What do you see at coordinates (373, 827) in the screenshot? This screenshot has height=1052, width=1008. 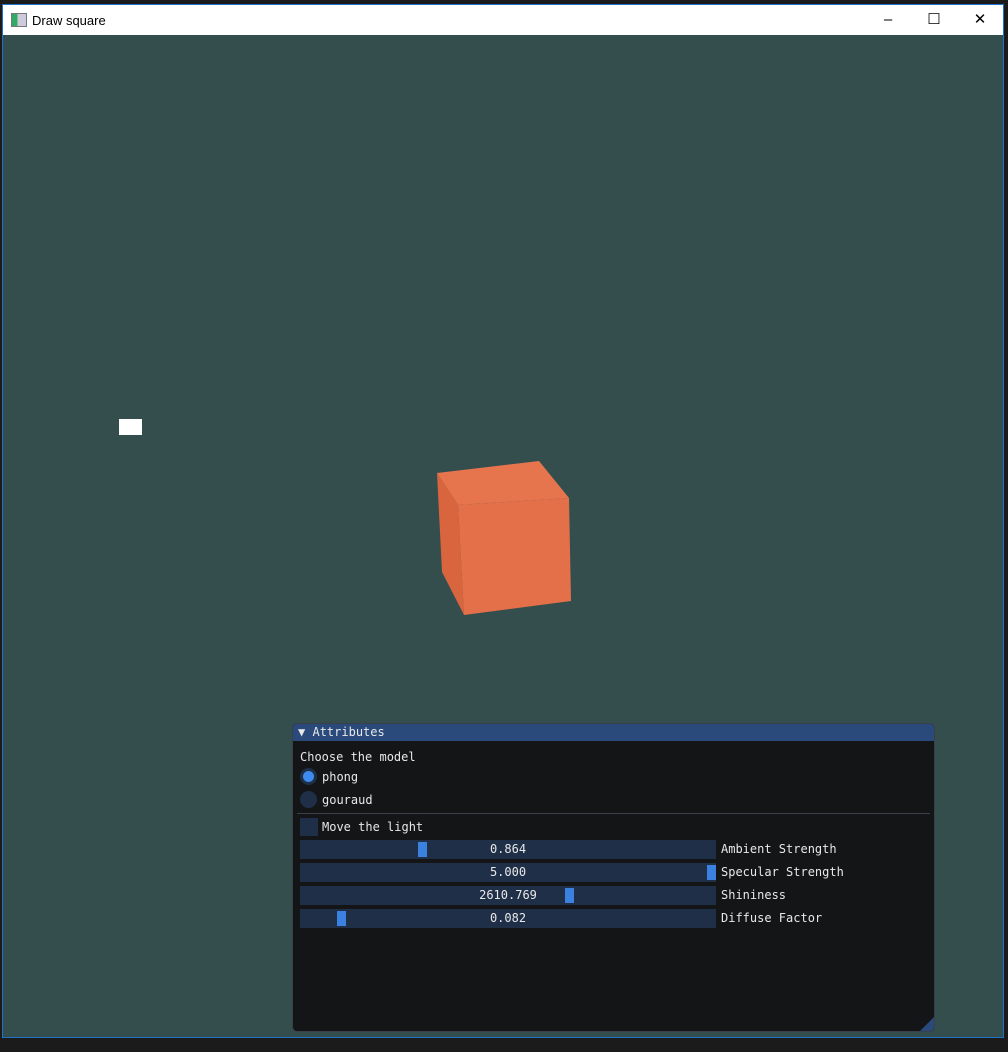 I see `checkbox-label: Move the light` at bounding box center [373, 827].